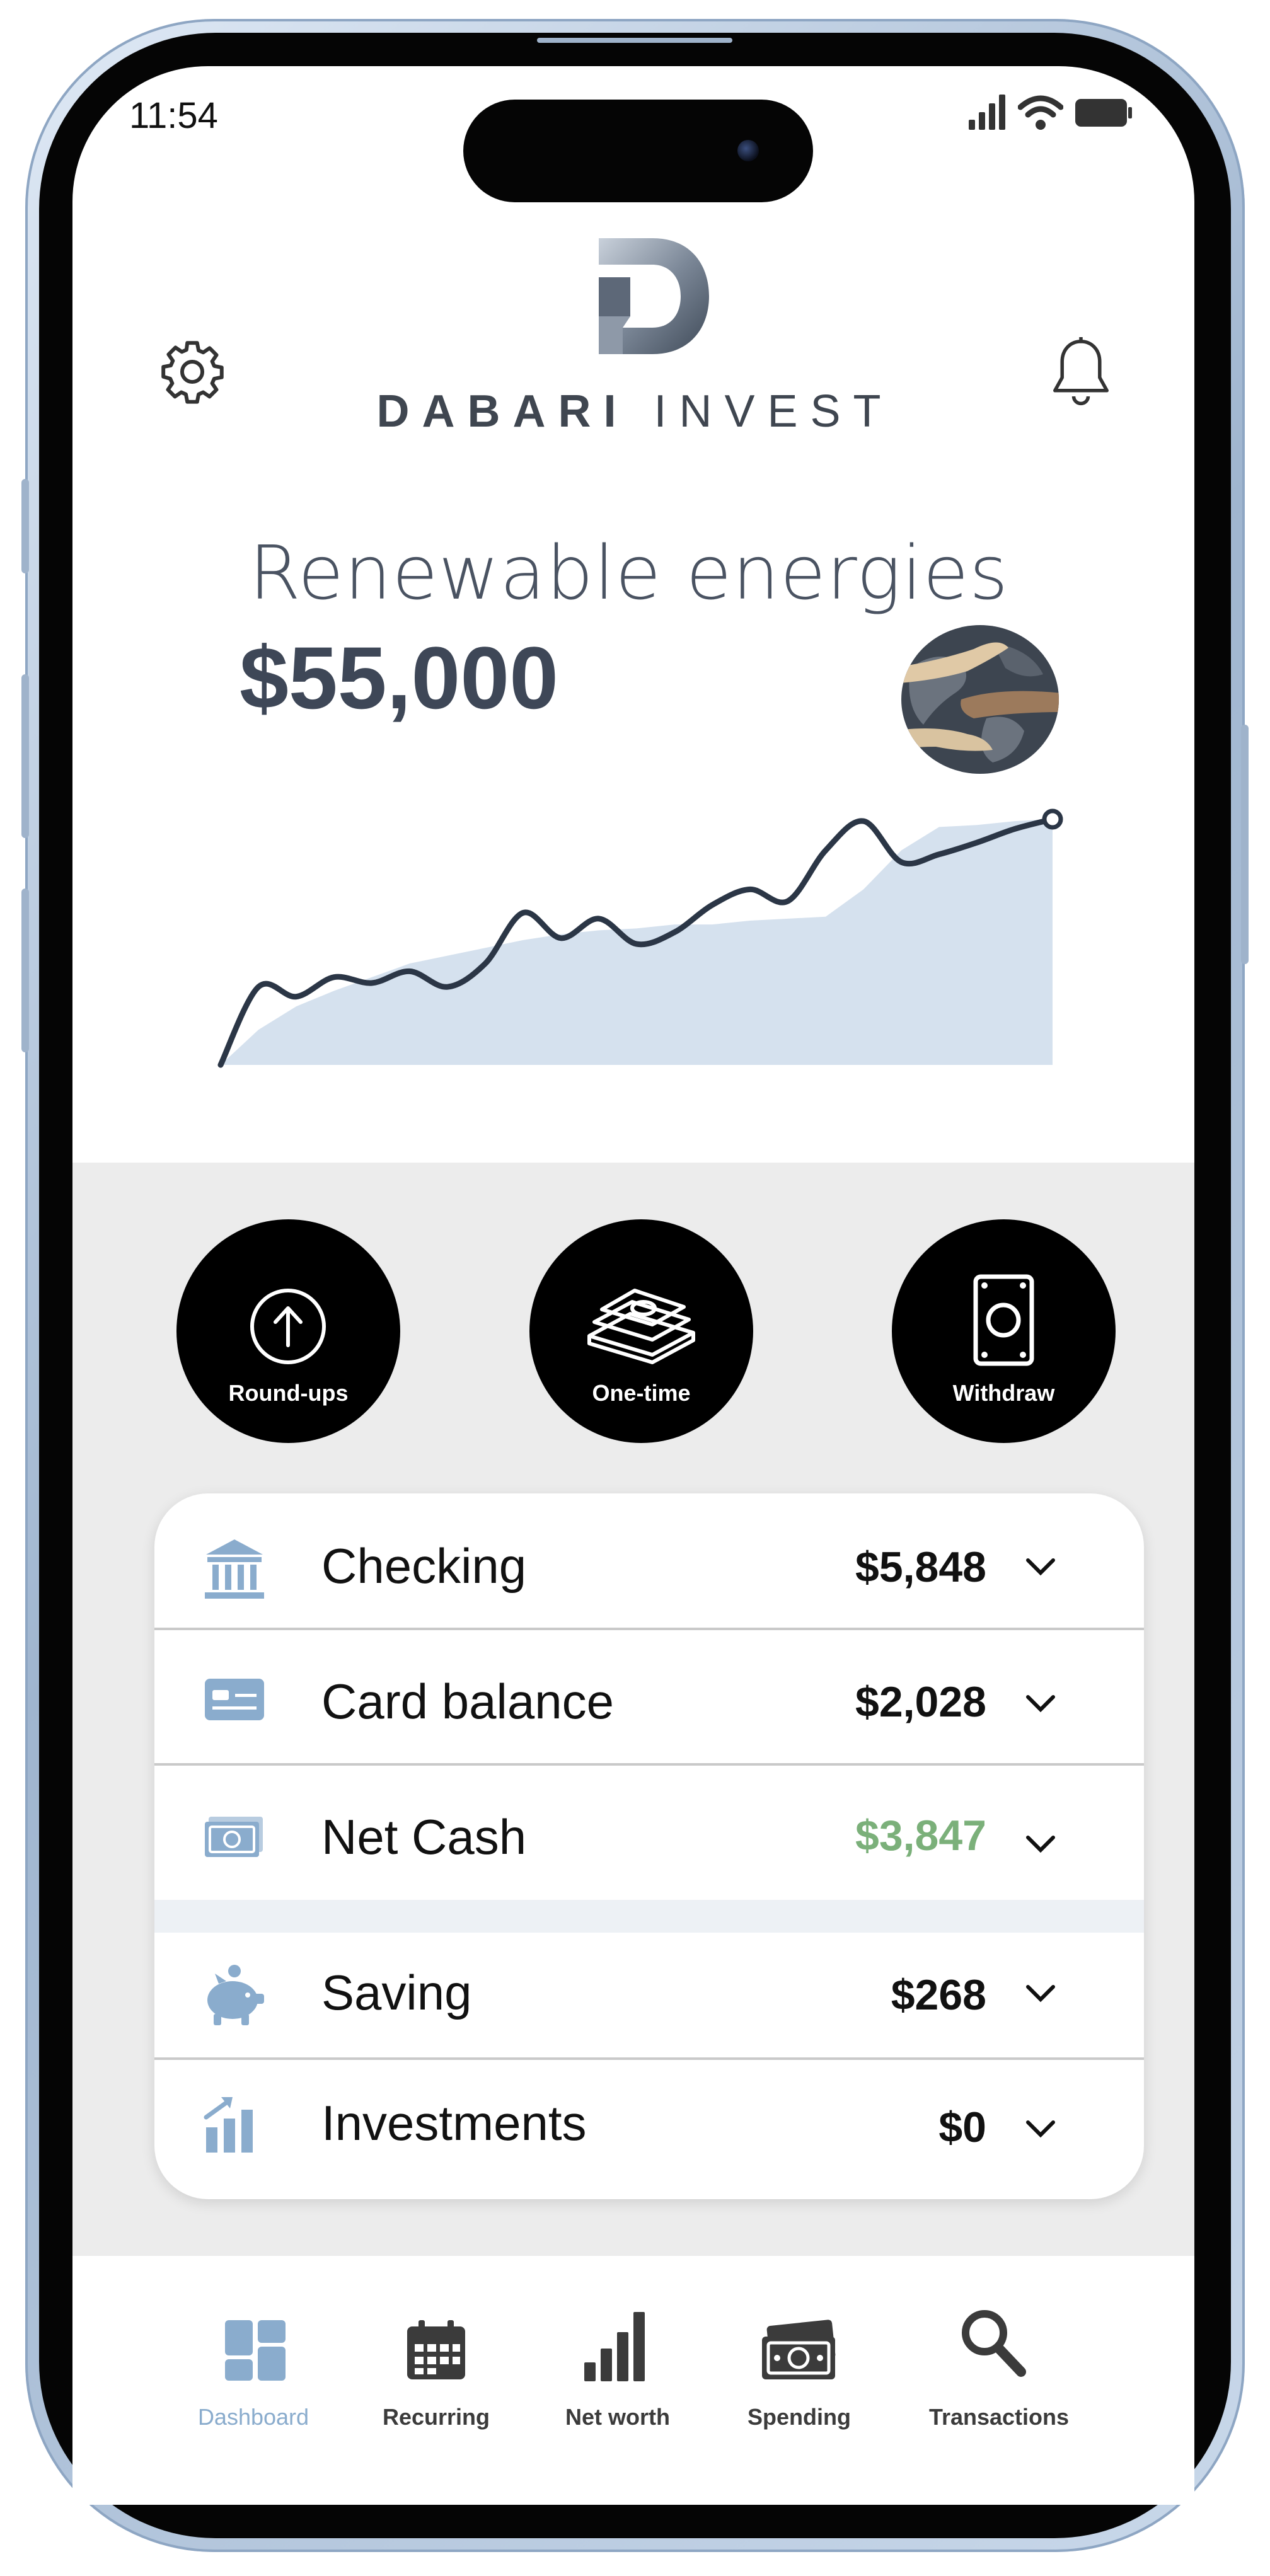 This screenshot has height=2576, width=1270. What do you see at coordinates (424, 1566) in the screenshot?
I see `account-label: Checking` at bounding box center [424, 1566].